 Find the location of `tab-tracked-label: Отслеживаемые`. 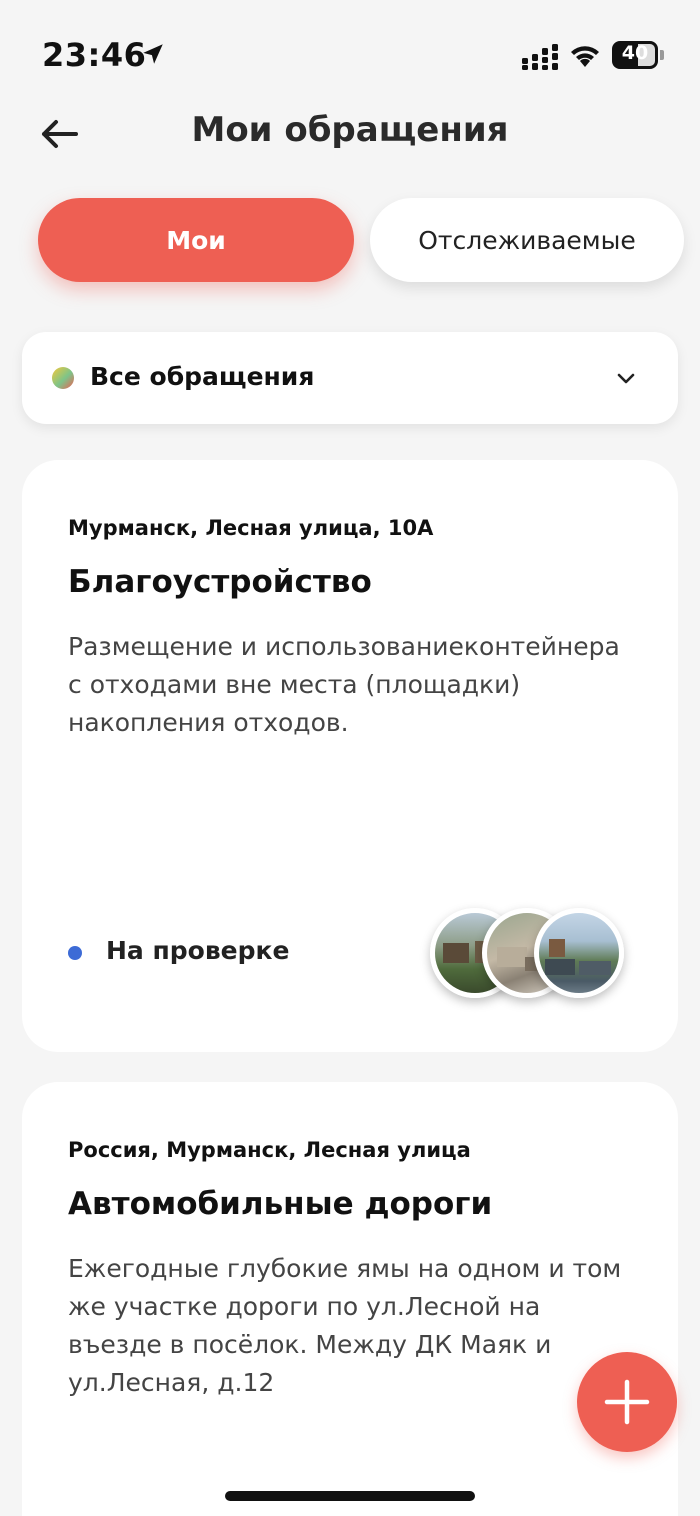

tab-tracked-label: Отслеживаемые is located at coordinates (527, 240).